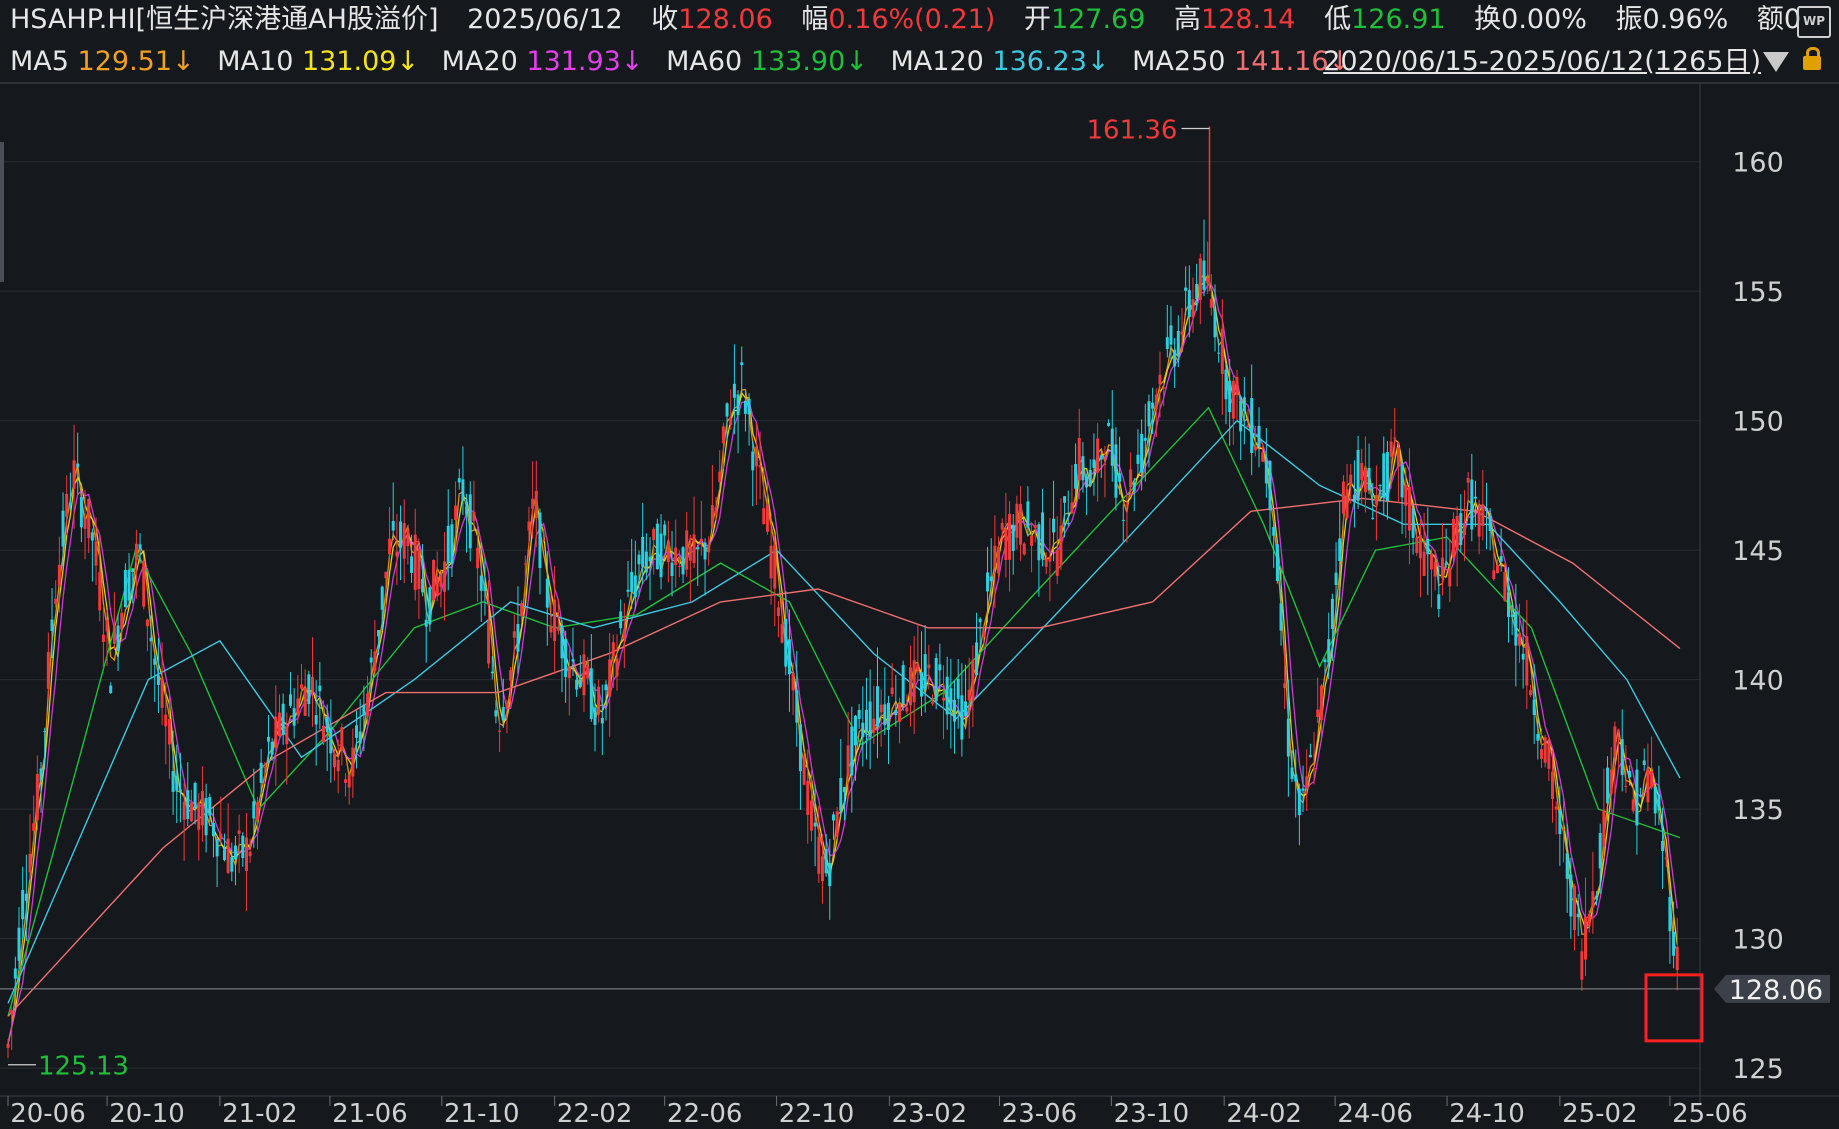  I want to click on x-tick-label: 25-06, so click(1710, 1114).